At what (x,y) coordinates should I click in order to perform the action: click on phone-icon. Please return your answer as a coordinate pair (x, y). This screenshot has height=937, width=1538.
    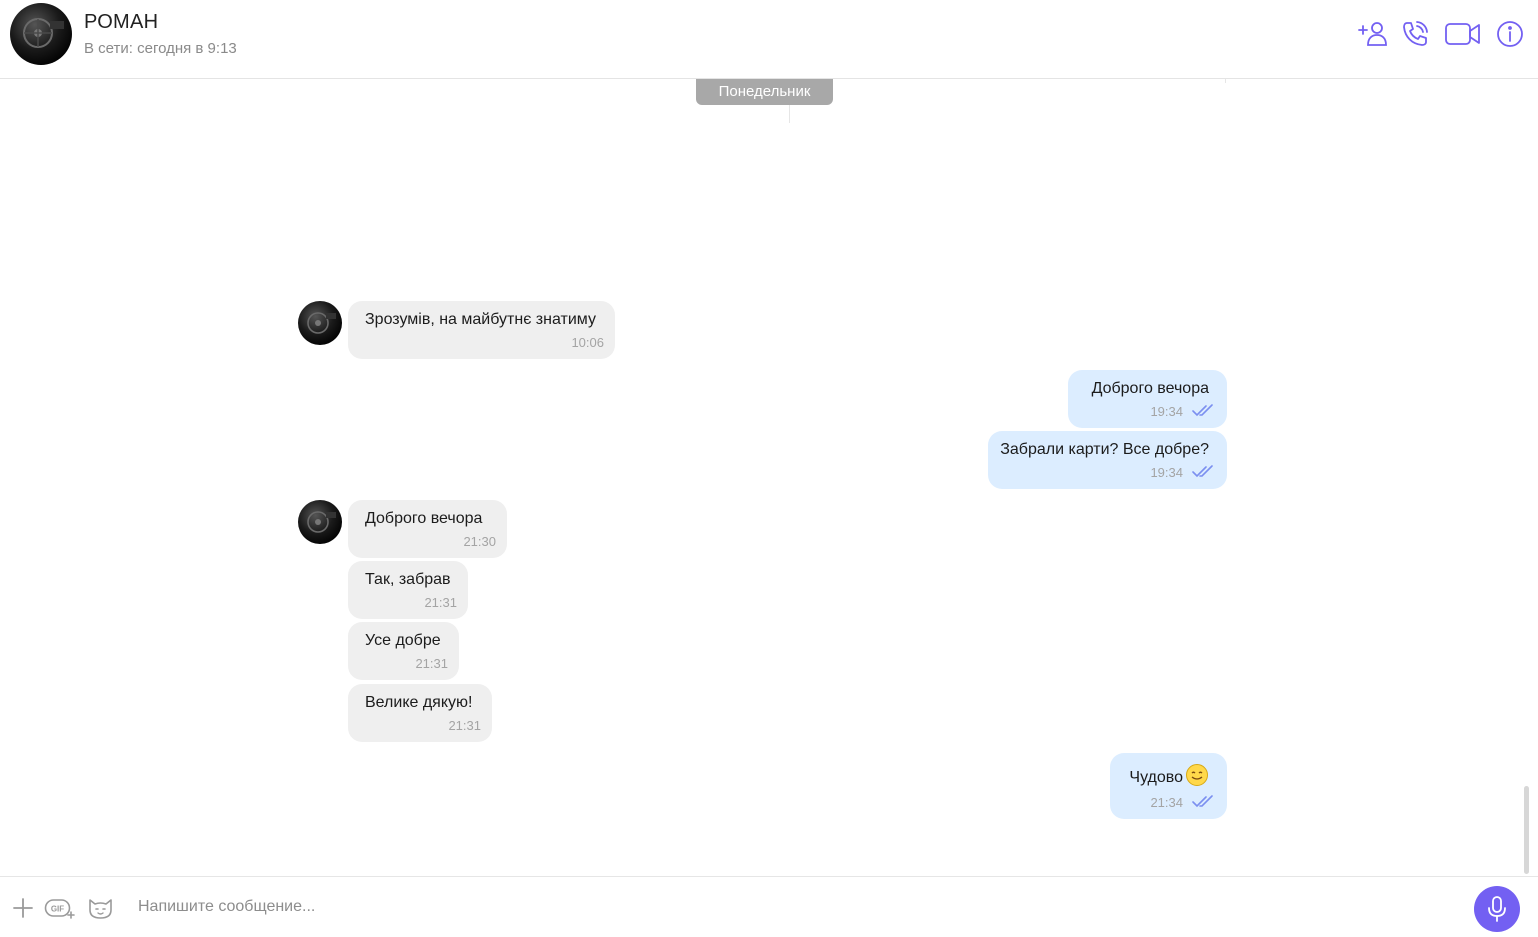
    Looking at the image, I should click on (1415, 34).